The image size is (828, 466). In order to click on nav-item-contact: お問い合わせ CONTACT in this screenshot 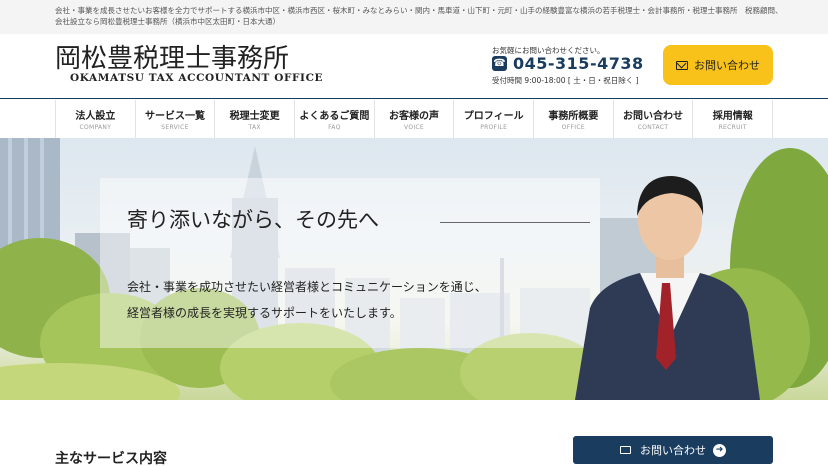, I will do `click(654, 119)`.